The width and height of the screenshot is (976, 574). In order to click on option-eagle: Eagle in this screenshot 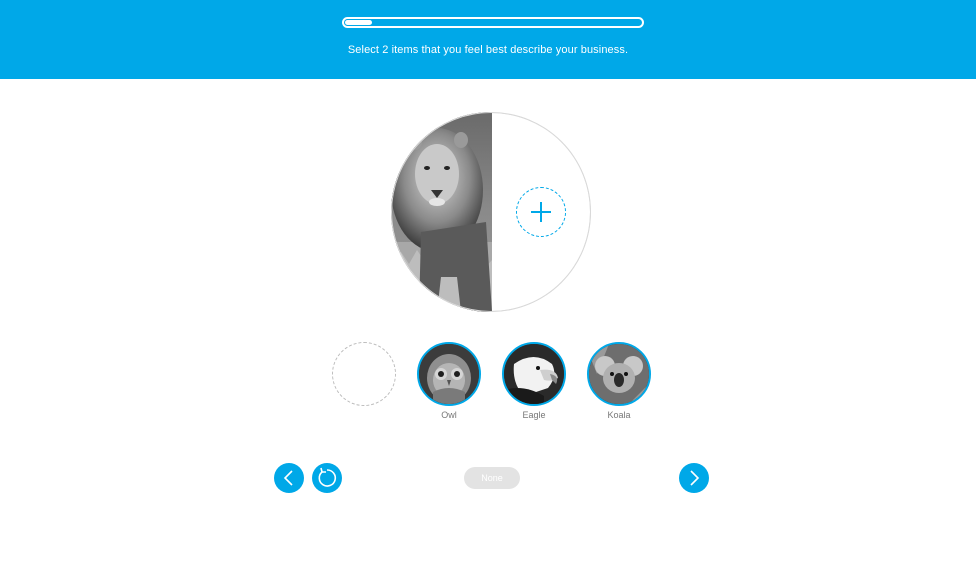, I will do `click(534, 381)`.